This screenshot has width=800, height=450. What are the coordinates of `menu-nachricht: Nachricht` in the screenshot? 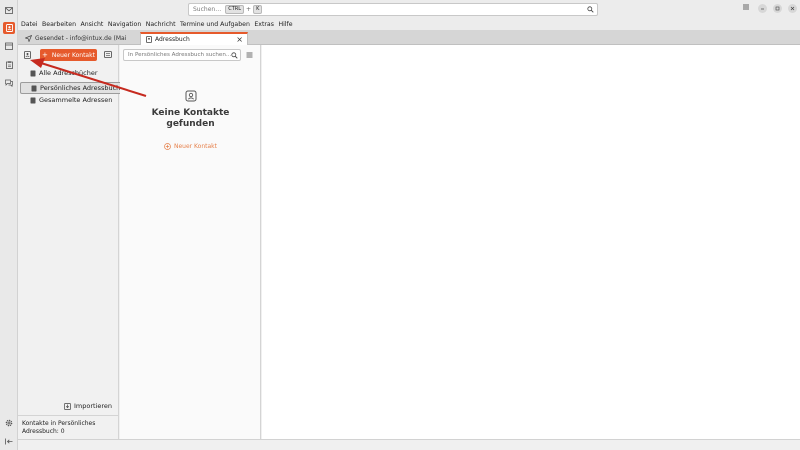 It's located at (161, 24).